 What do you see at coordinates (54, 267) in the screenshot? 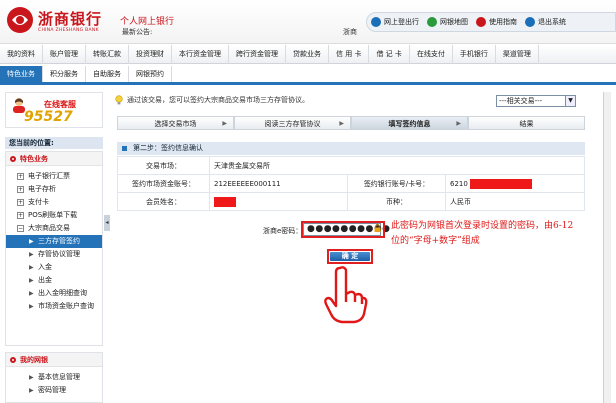
I see `sidebar-item: ▶ 入金` at bounding box center [54, 267].